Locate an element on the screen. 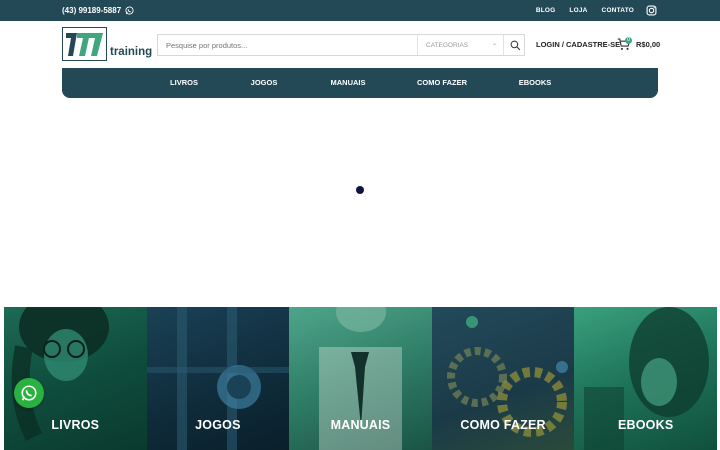  tile-manuais-label: MANUAIS is located at coordinates (360, 425).